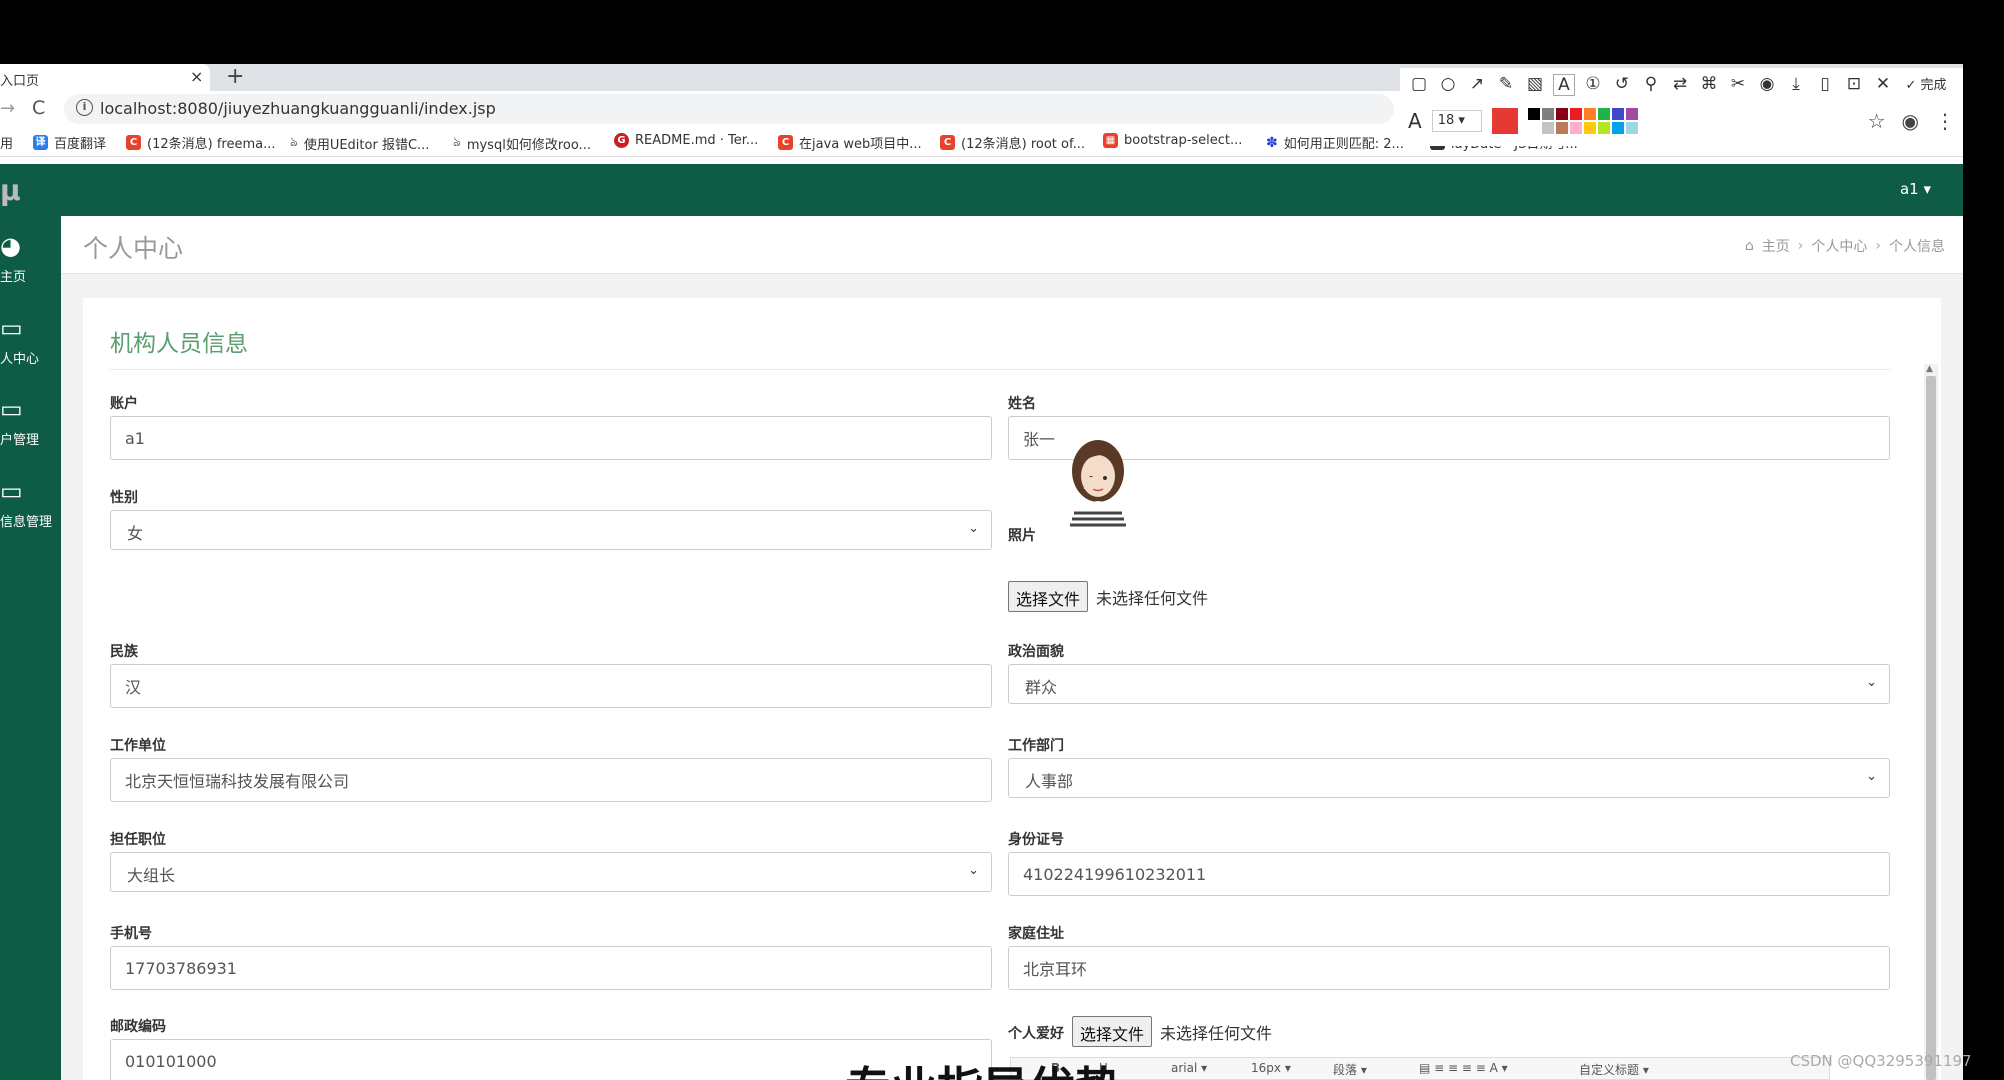 The height and width of the screenshot is (1080, 2004). What do you see at coordinates (1448, 85) in the screenshot?
I see `circle-icon: ○` at bounding box center [1448, 85].